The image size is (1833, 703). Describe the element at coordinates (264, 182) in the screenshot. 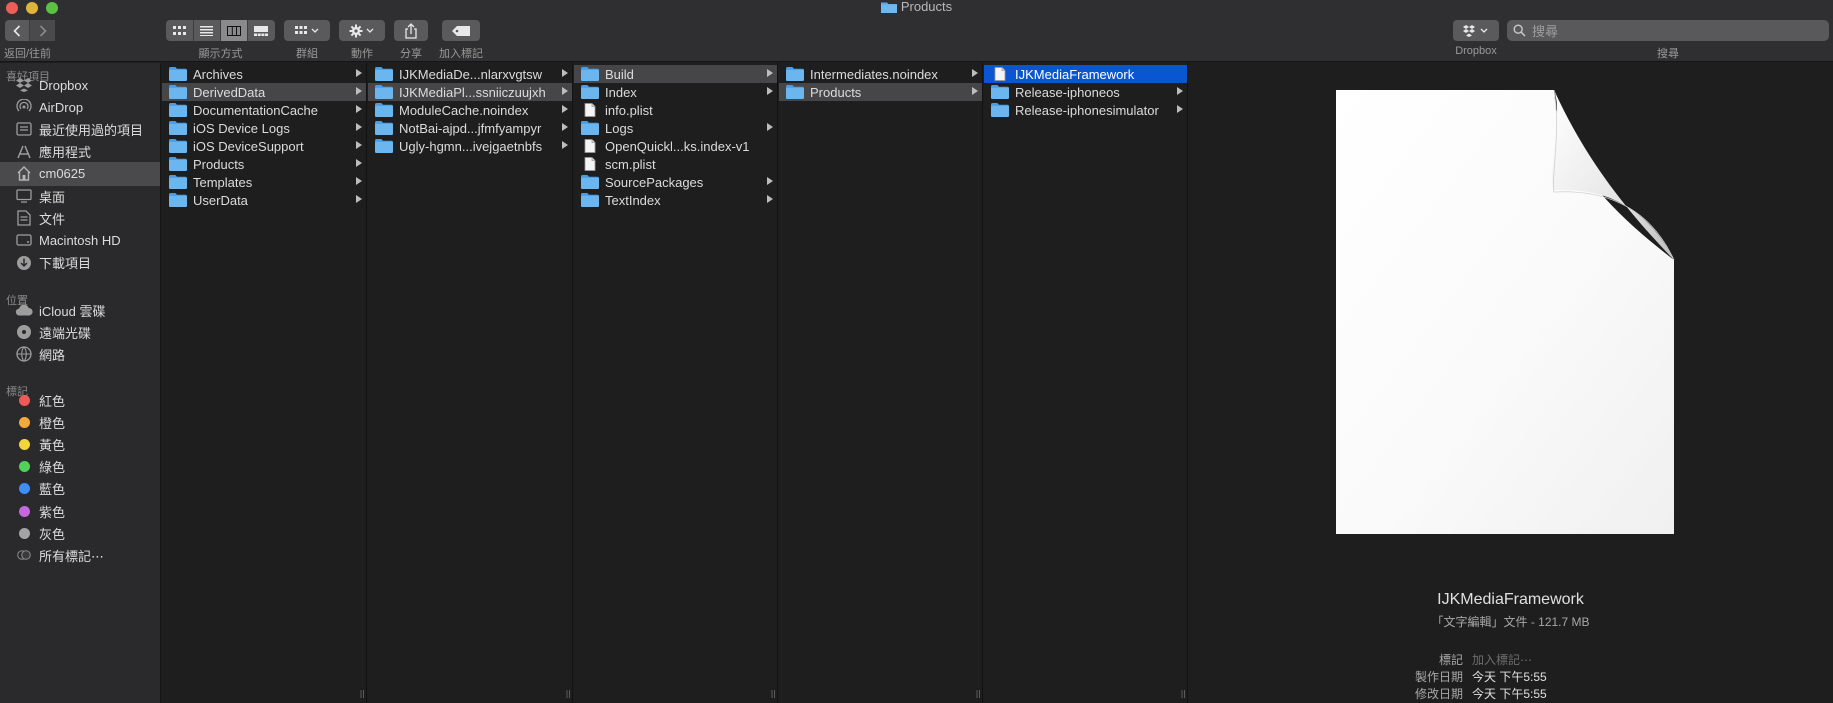

I see `folder-row: Templates` at that location.